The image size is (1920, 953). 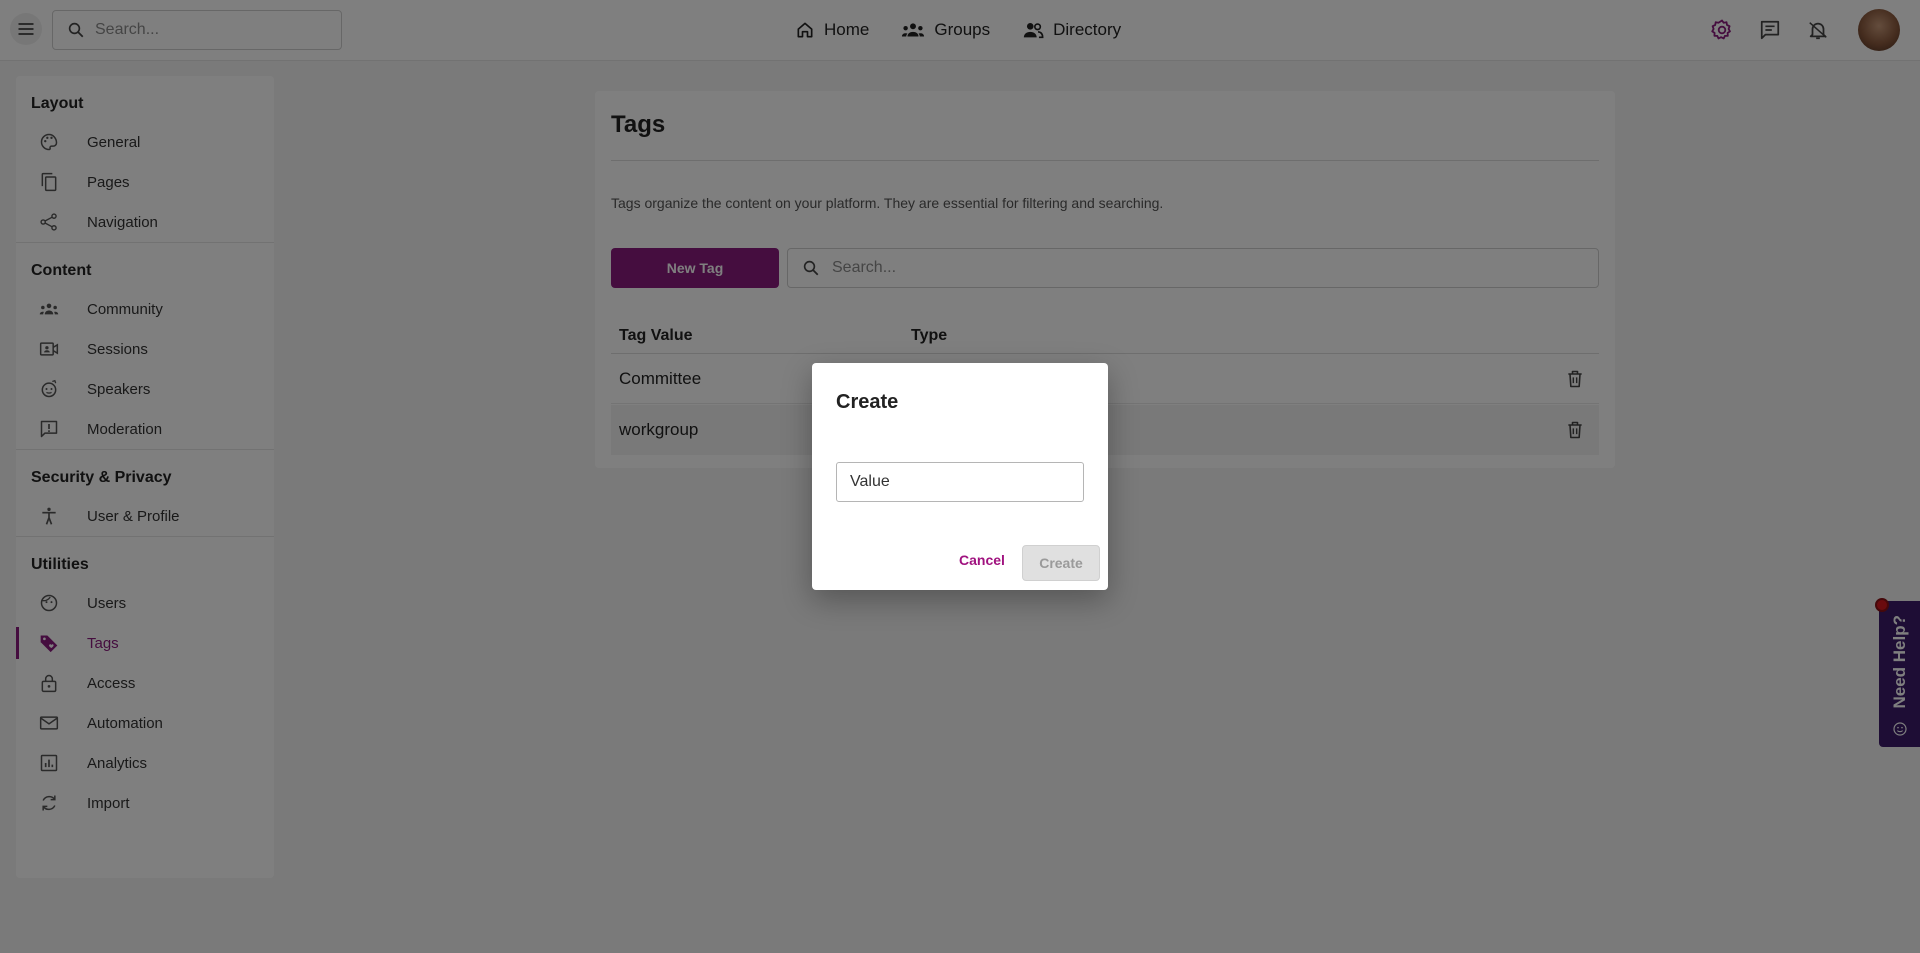 I want to click on cancel-button: Cancel, so click(x=982, y=560).